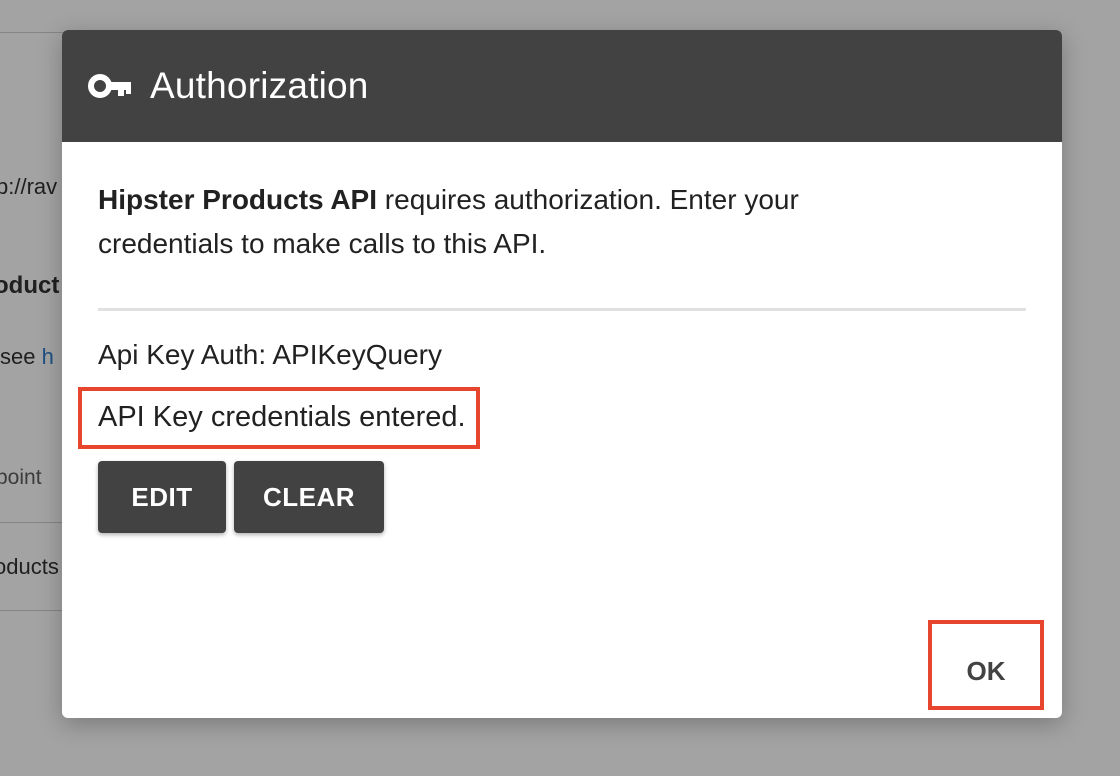  I want to click on auth-scheme-label: Api Key Auth: APIKeyQuery, so click(270, 354).